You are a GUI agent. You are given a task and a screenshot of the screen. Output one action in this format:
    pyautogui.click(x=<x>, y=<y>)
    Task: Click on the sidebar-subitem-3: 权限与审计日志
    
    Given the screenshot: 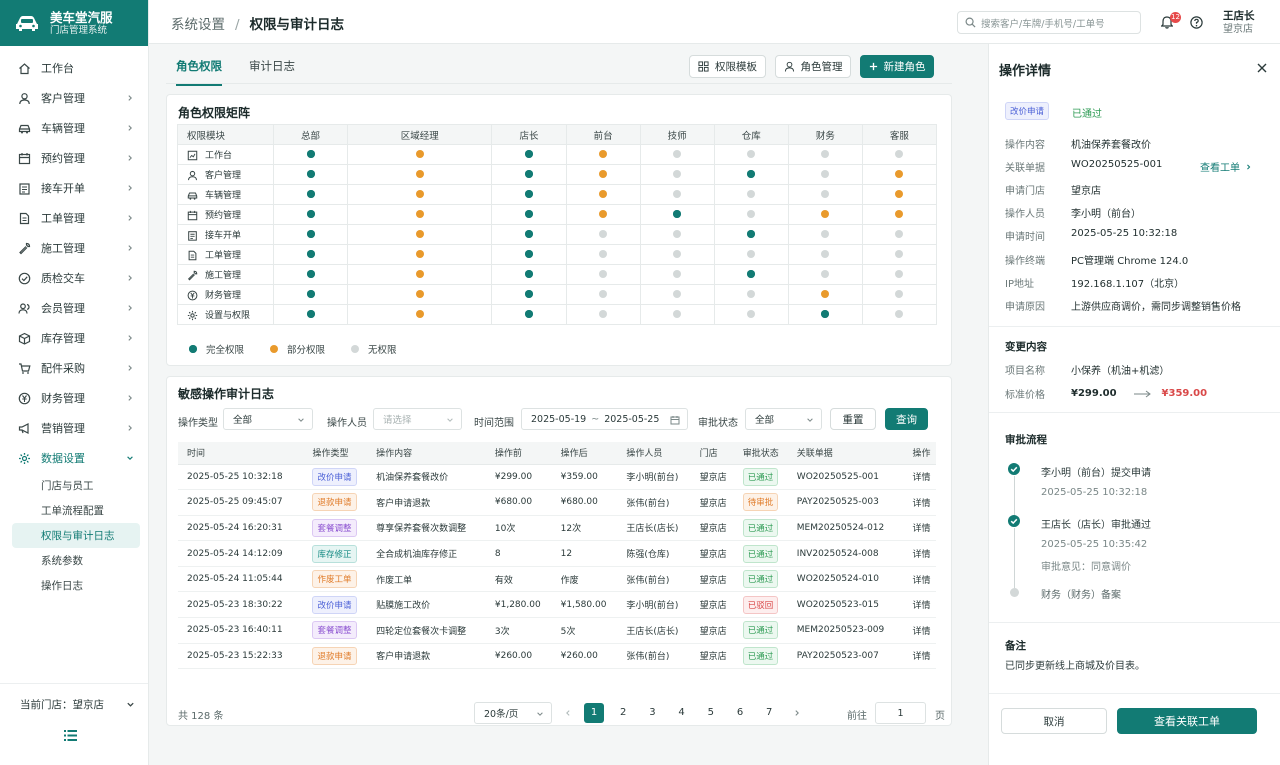 What is the action you would take?
    pyautogui.click(x=76, y=535)
    